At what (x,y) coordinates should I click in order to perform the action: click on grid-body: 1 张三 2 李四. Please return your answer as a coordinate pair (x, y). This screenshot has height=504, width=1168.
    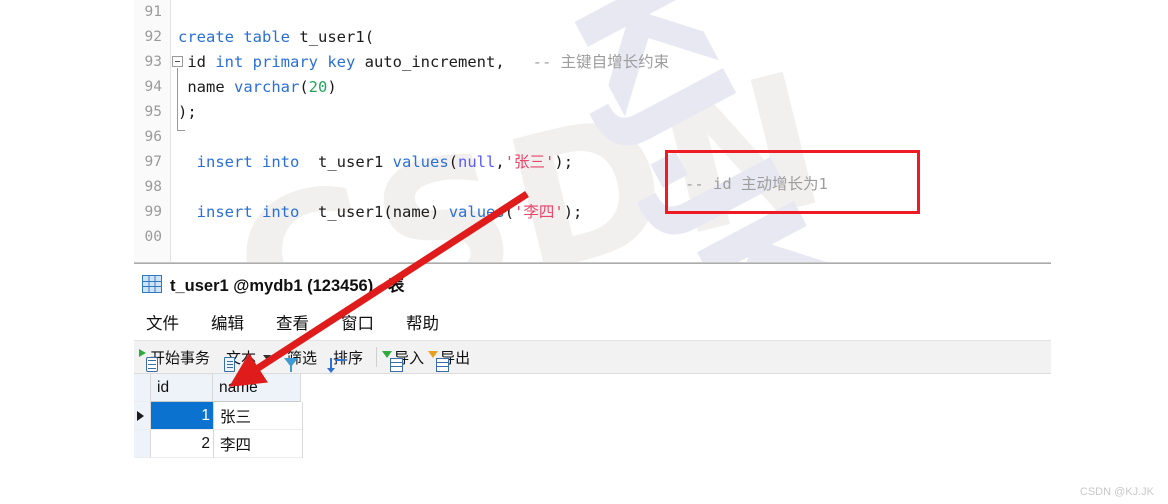
    Looking at the image, I should click on (592, 430).